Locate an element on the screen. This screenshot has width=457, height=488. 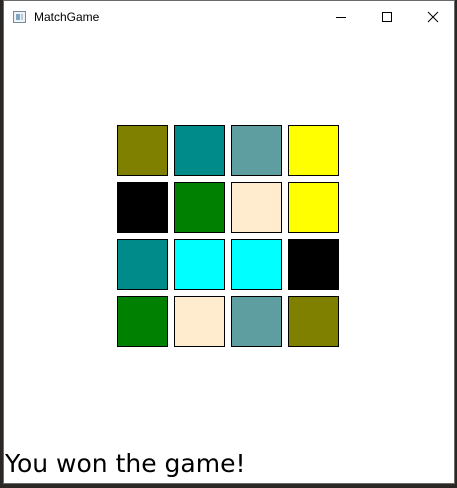
close-icon is located at coordinates (433, 17).